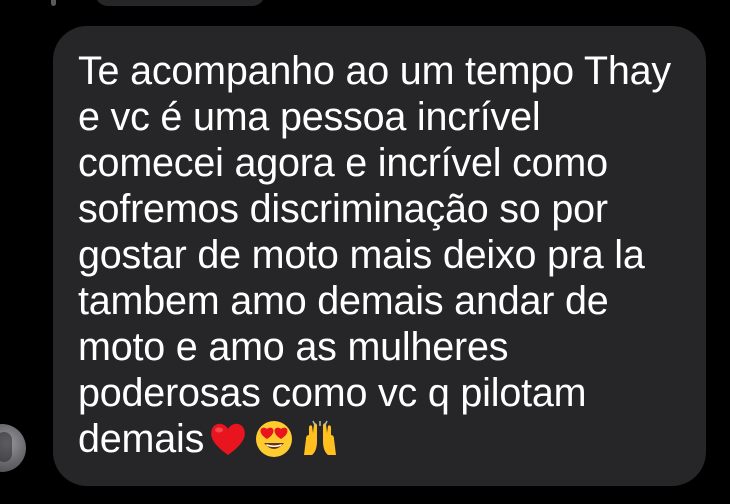 The height and width of the screenshot is (504, 730). I want to click on red-heart-emoji, so click(228, 439).